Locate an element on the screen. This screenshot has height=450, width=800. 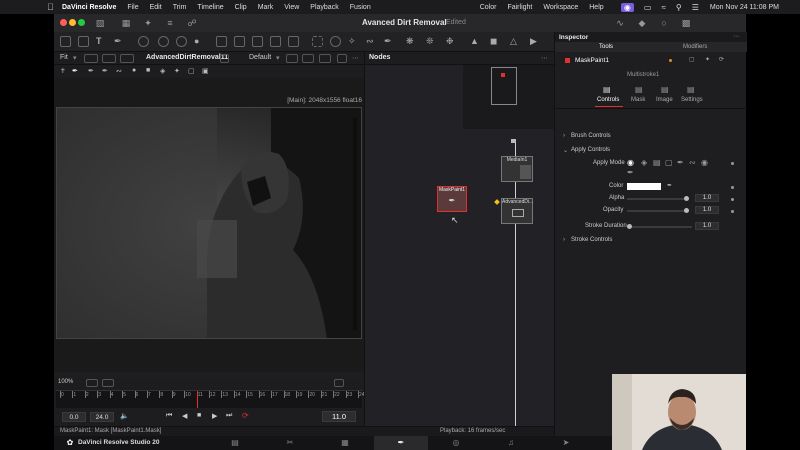
page-cut-icon: ✂ is located at coordinates (290, 443).